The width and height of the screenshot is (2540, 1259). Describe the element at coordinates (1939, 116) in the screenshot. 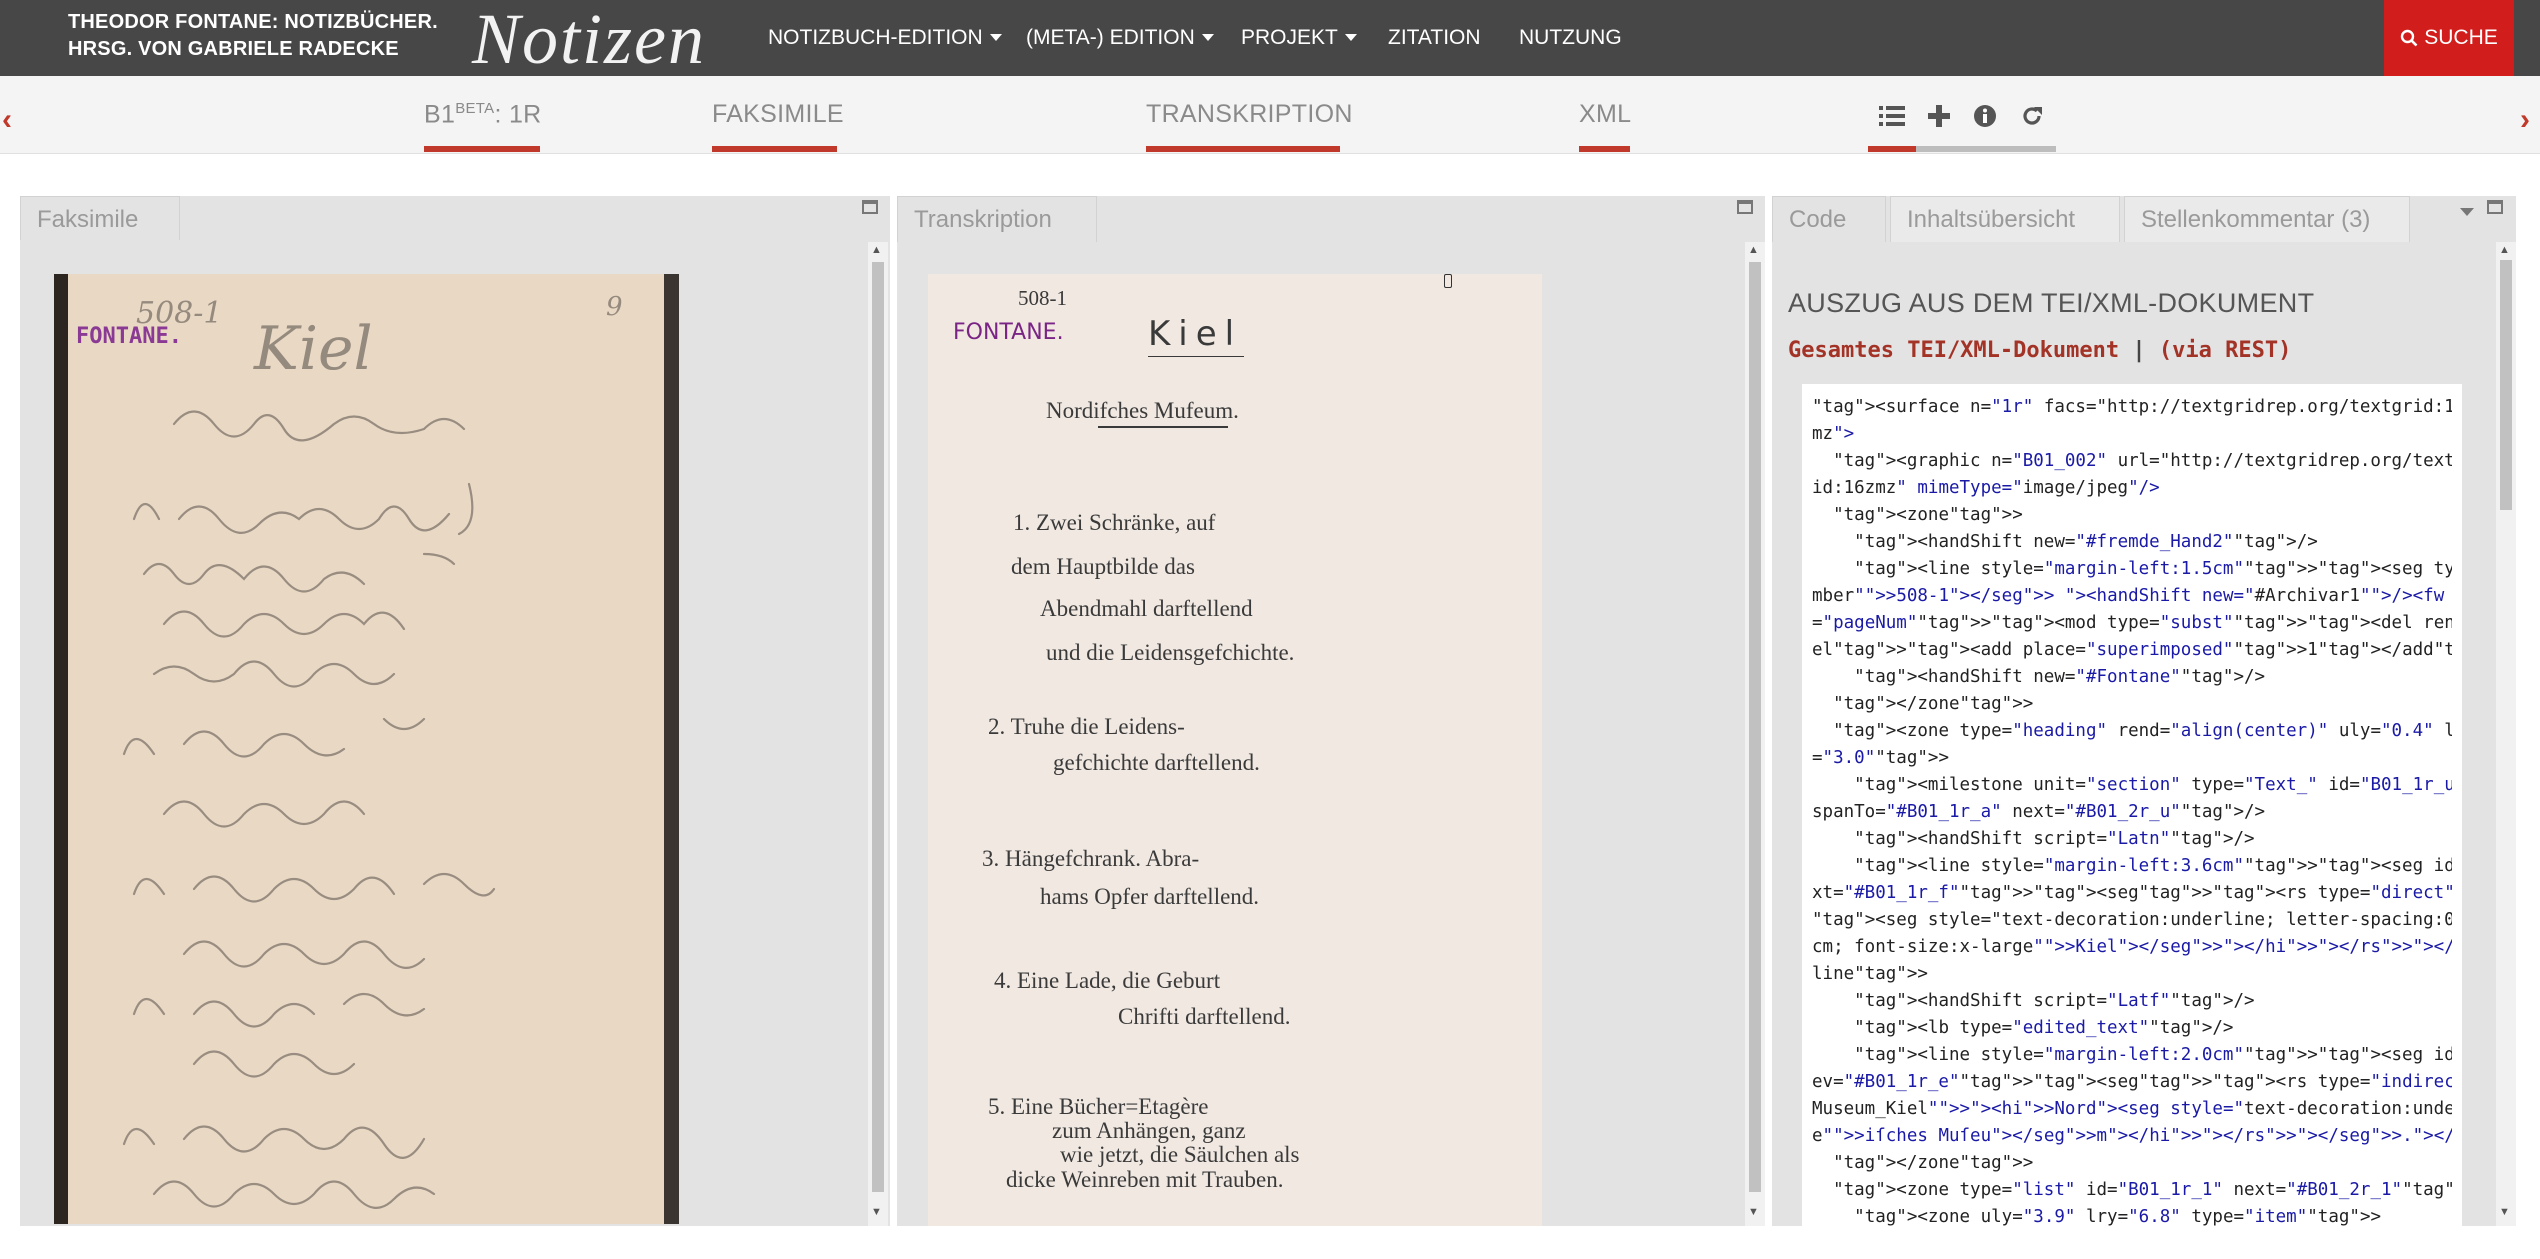

I see `plus-icon` at that location.